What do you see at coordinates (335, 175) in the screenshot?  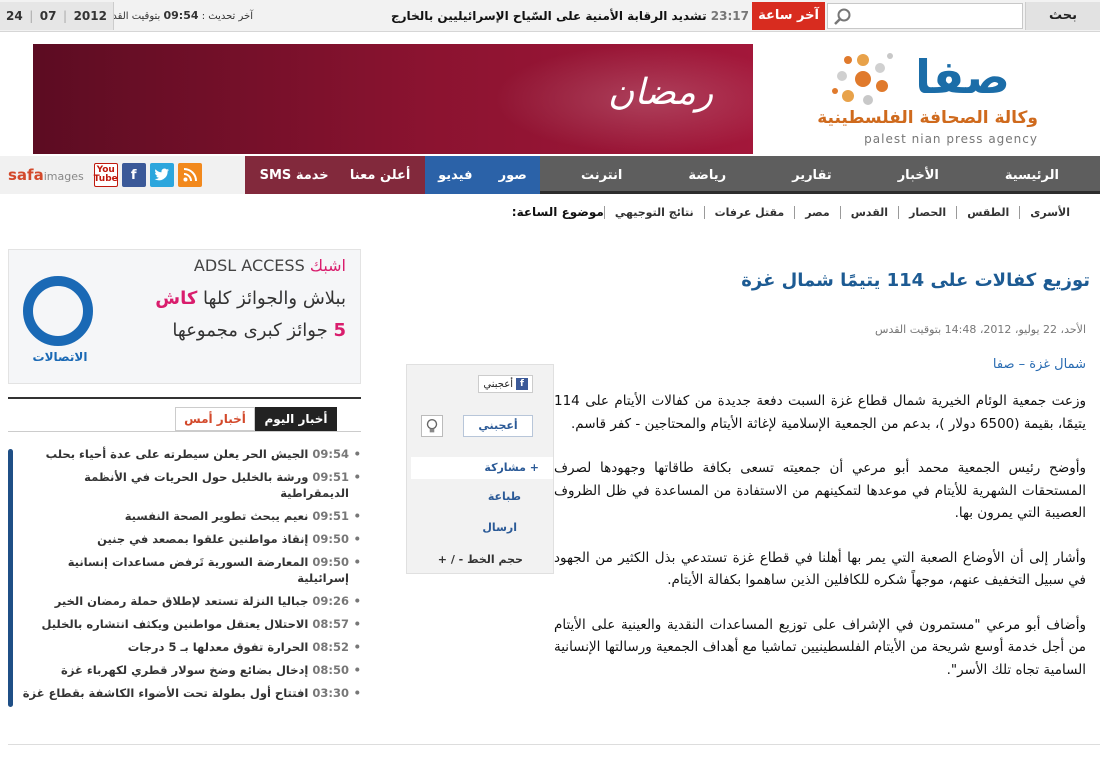 I see `nav-services: أعلن معنا خدمة SMS` at bounding box center [335, 175].